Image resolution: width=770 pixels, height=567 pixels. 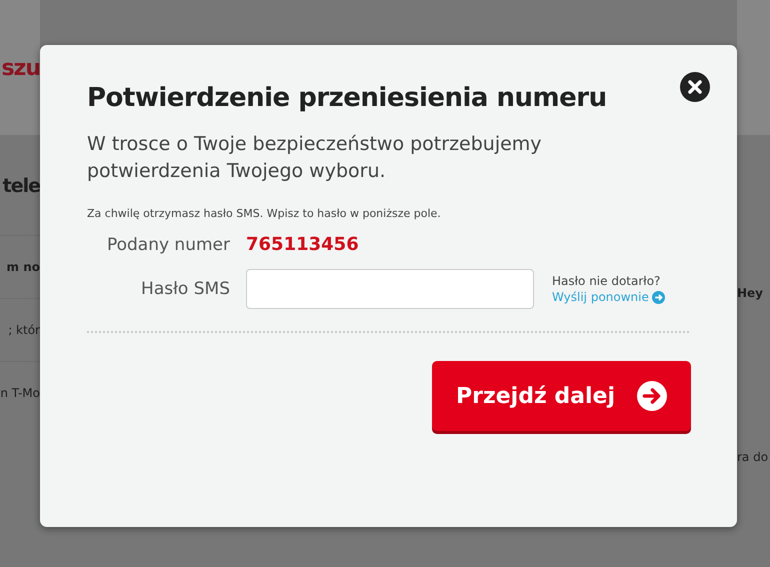 I want to click on dialog-title: Potwierdzenie przeniesienia numeru, so click(x=347, y=98).